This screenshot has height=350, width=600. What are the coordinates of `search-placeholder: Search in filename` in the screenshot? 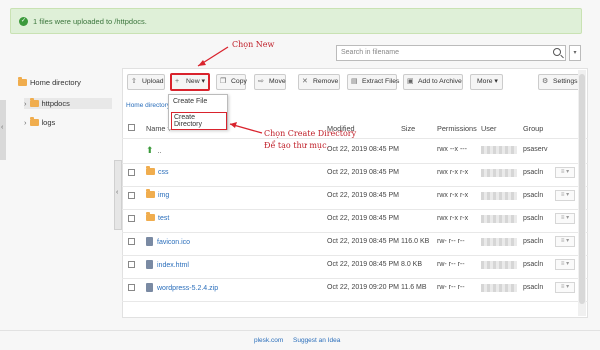 It's located at (370, 52).